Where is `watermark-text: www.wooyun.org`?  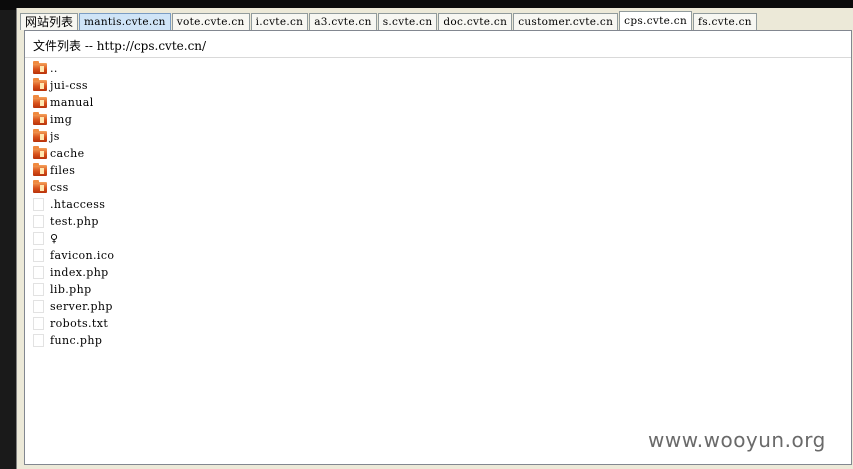 watermark-text: www.wooyun.org is located at coordinates (737, 440).